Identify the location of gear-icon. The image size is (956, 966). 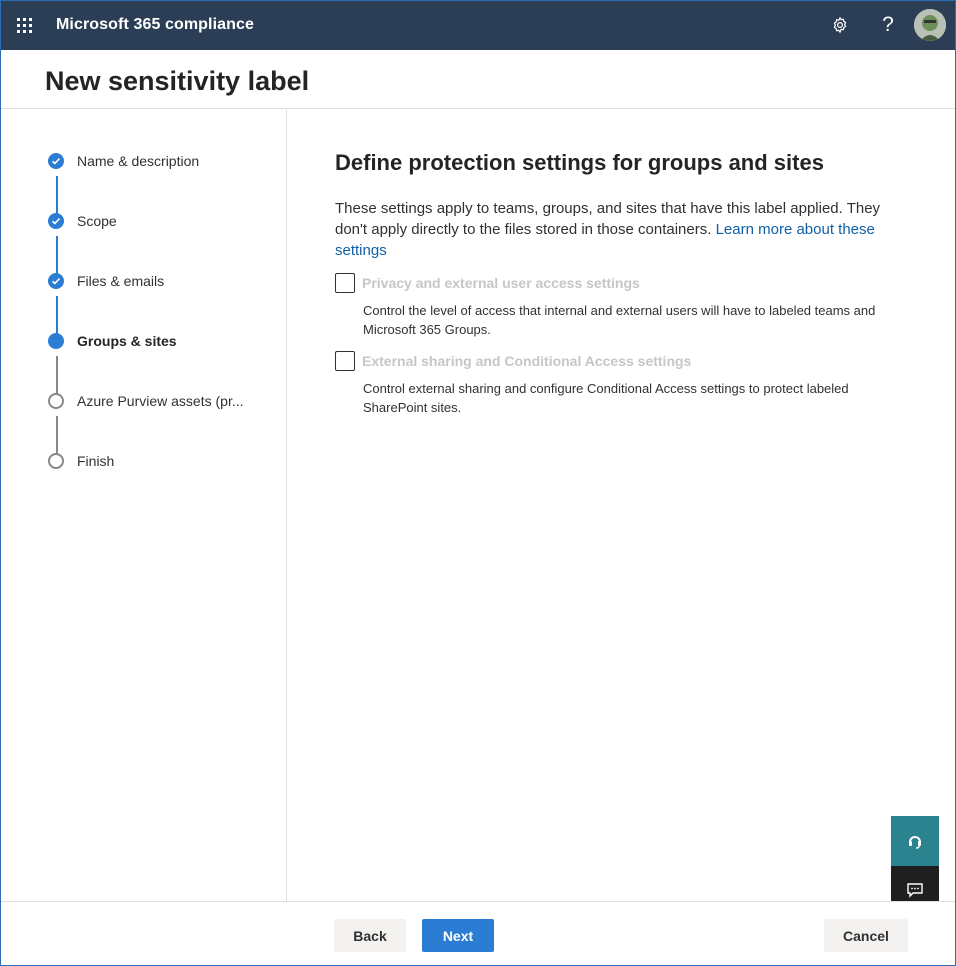
(840, 25).